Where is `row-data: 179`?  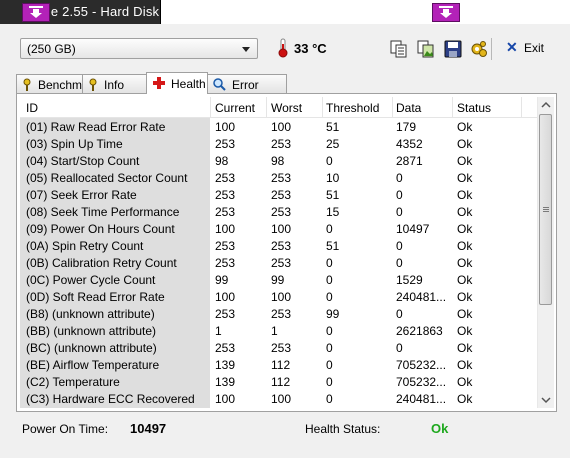 row-data: 179 is located at coordinates (406, 127).